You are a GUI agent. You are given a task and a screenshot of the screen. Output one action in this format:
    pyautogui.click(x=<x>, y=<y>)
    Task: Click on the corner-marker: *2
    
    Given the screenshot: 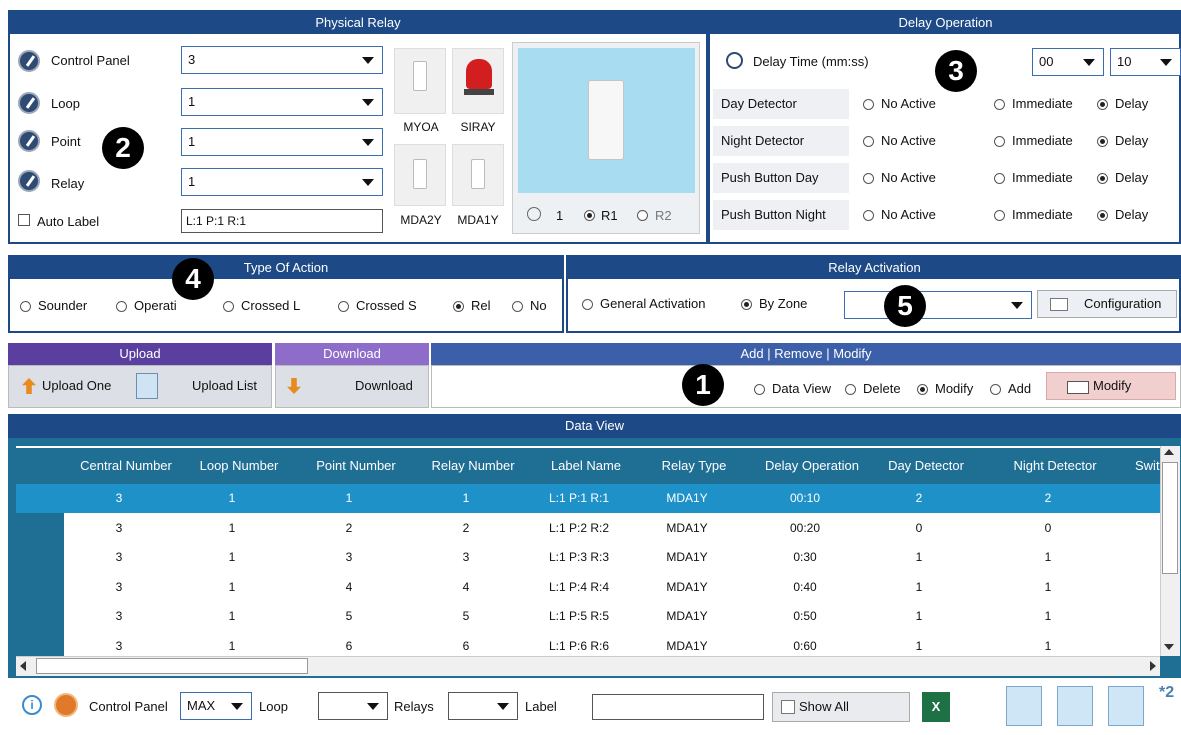 What is the action you would take?
    pyautogui.click(x=1167, y=692)
    